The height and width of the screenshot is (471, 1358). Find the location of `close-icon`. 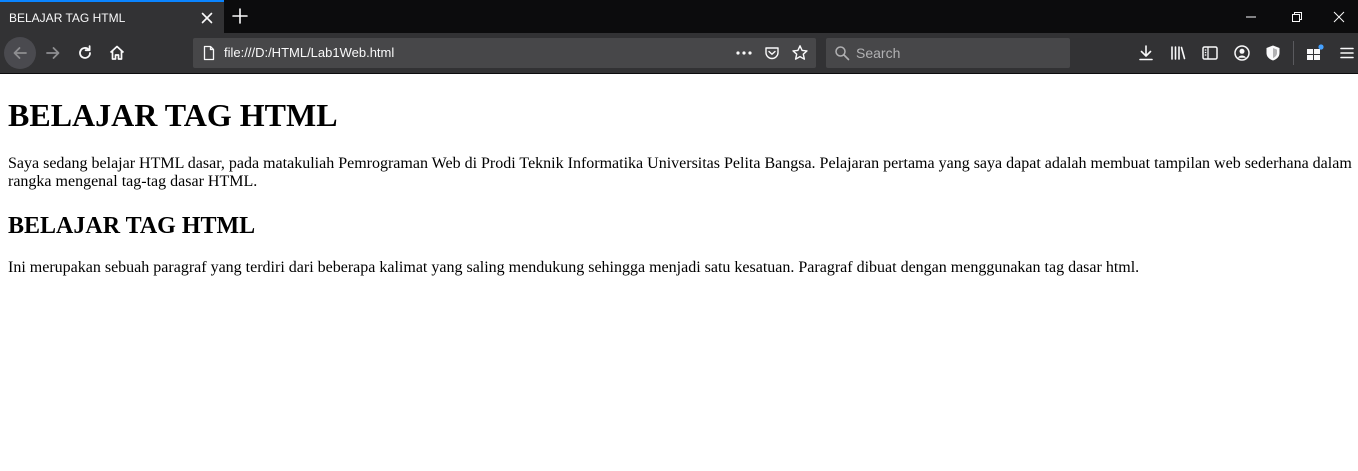

close-icon is located at coordinates (207, 18).